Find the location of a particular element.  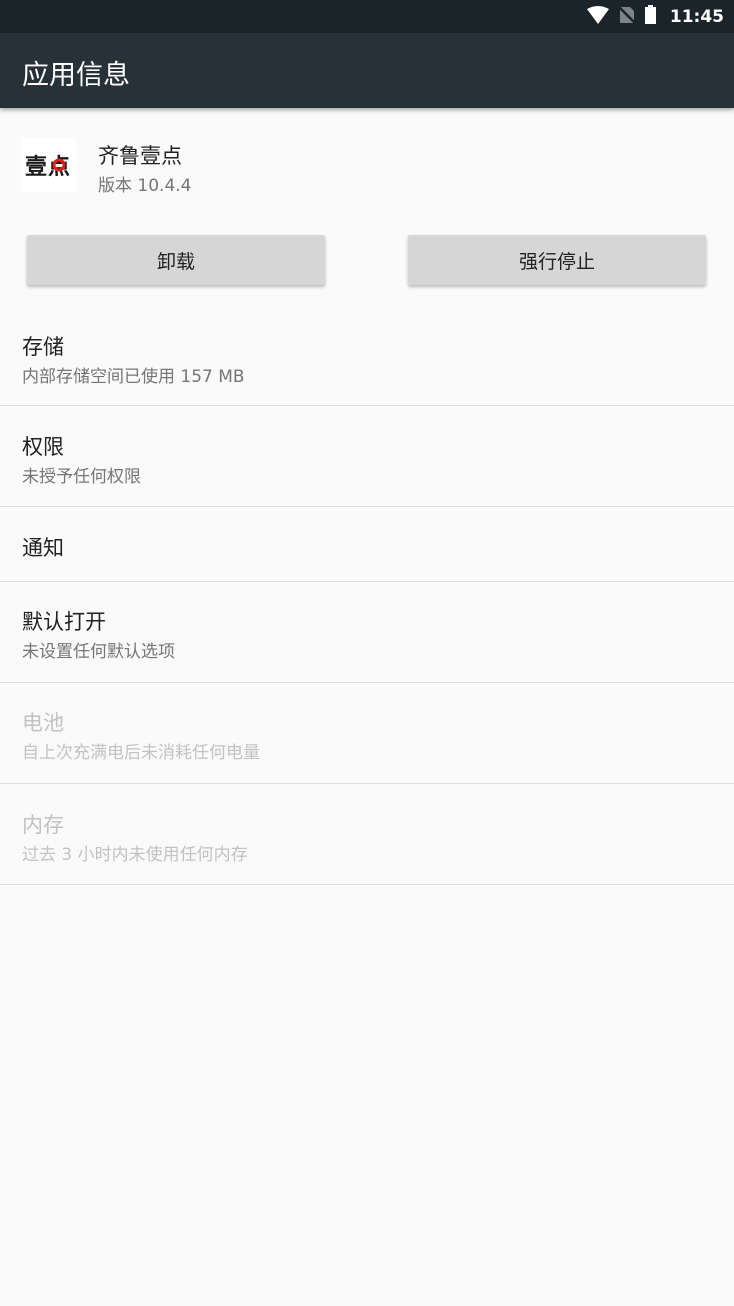

settings-item-title: 默认打开 is located at coordinates (64, 622).